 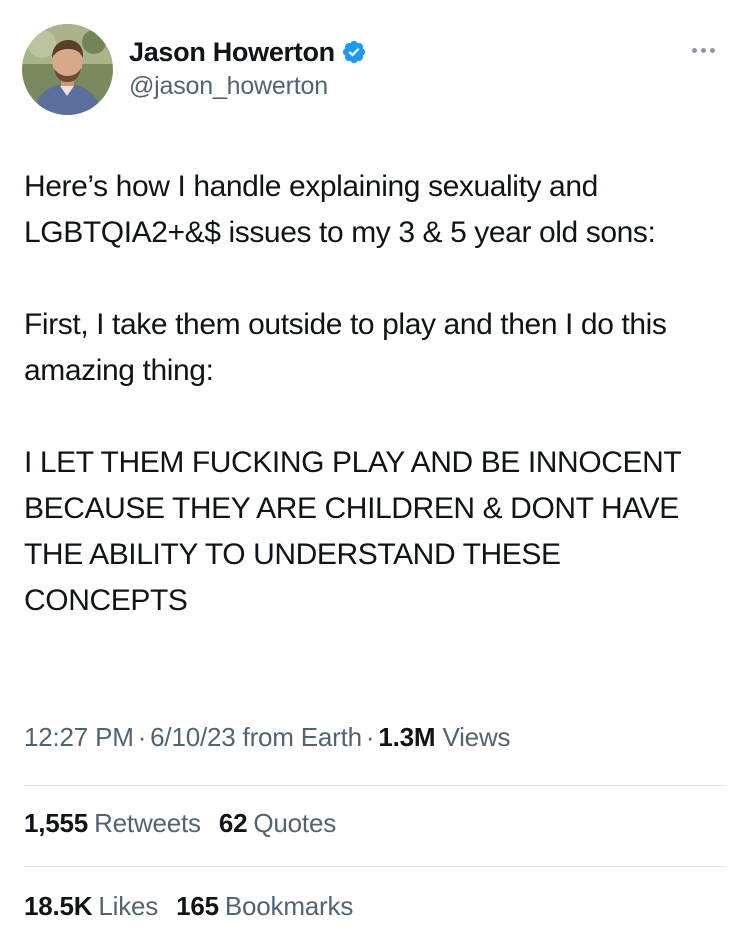 What do you see at coordinates (407, 737) in the screenshot?
I see `views-count: 1.3M` at bounding box center [407, 737].